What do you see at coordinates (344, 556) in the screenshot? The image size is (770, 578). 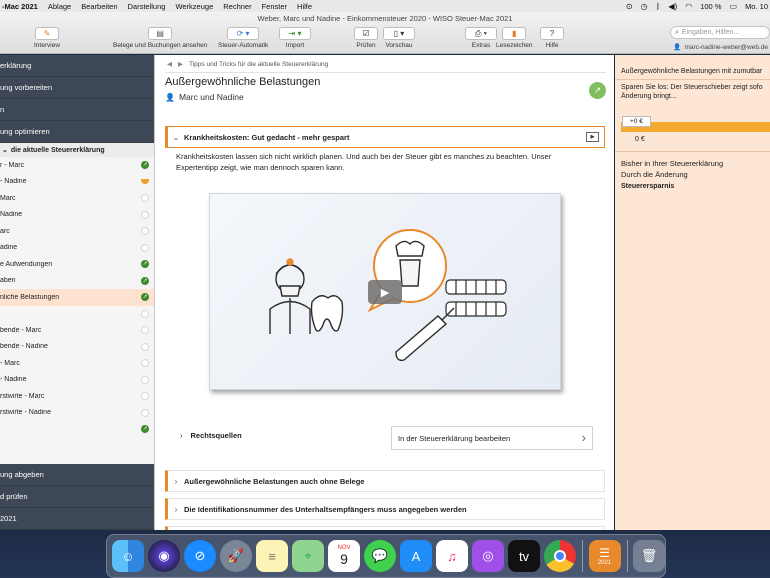 I see `calendar-icon: NOV 9` at bounding box center [344, 556].